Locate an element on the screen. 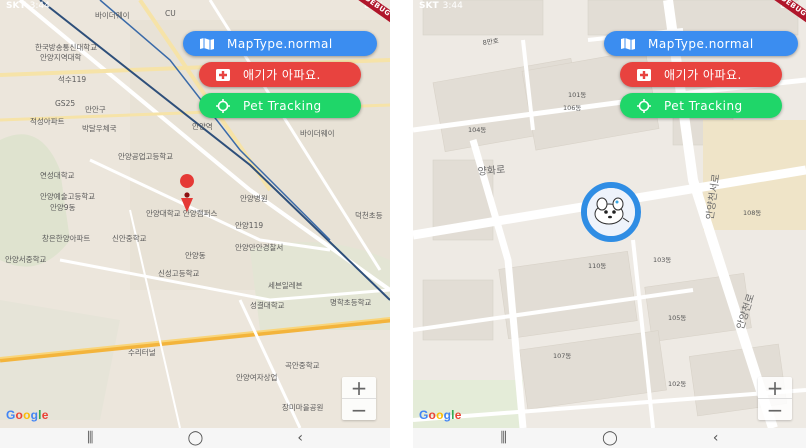  map-label: 바이더웨이 is located at coordinates (317, 133).